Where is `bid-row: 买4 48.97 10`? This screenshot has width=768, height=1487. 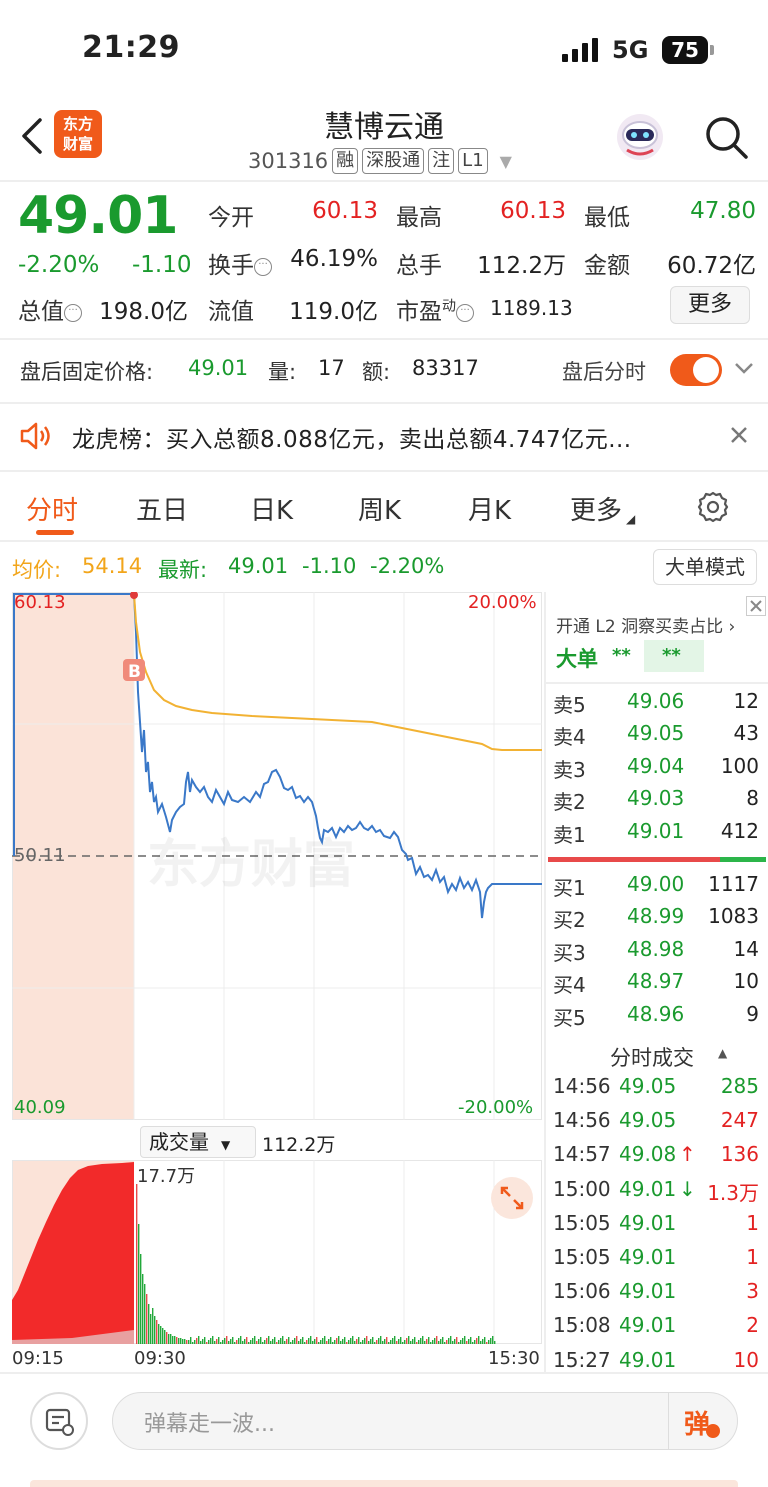
bid-row: 买4 48.97 10 is located at coordinates (656, 985).